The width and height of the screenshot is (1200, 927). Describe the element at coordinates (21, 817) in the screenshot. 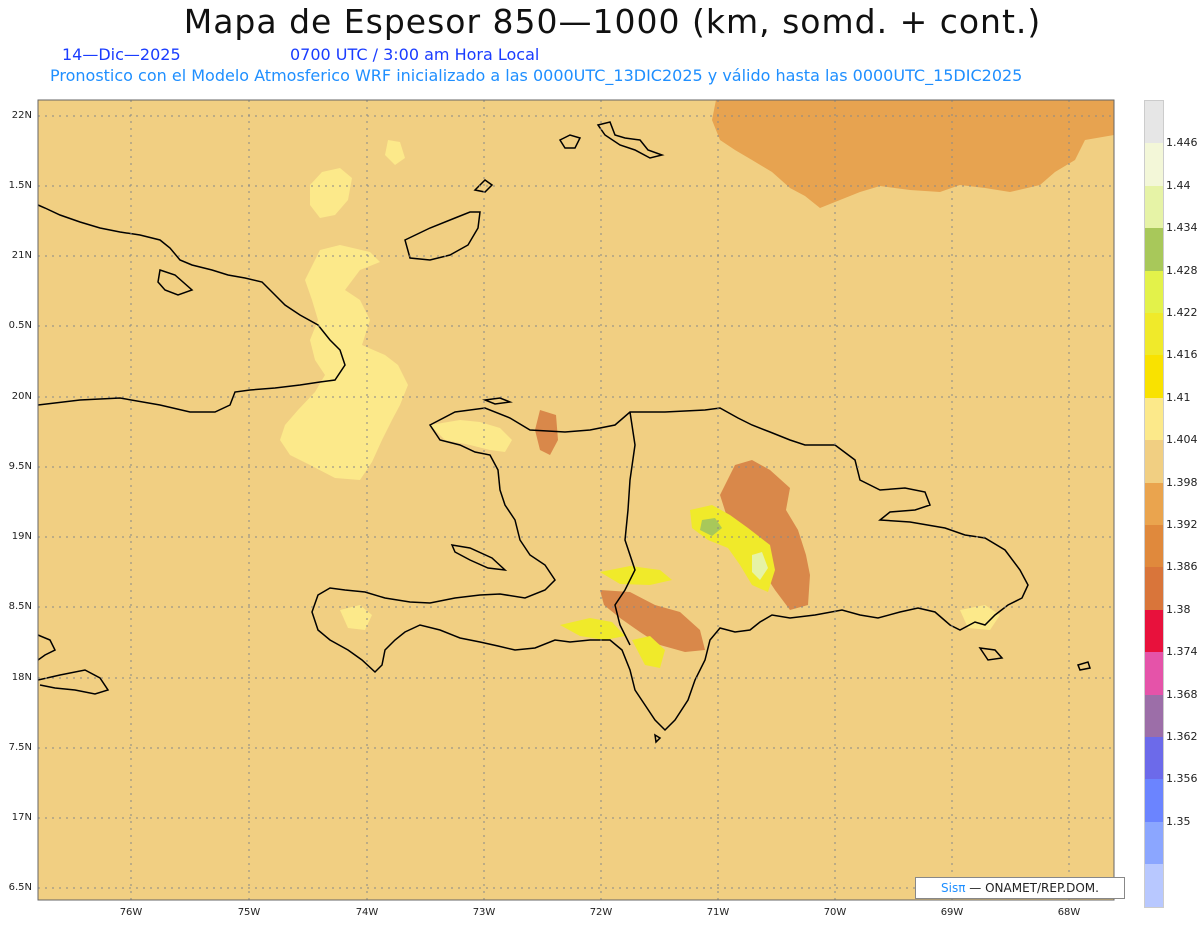

I see `lat-label: 17N` at that location.